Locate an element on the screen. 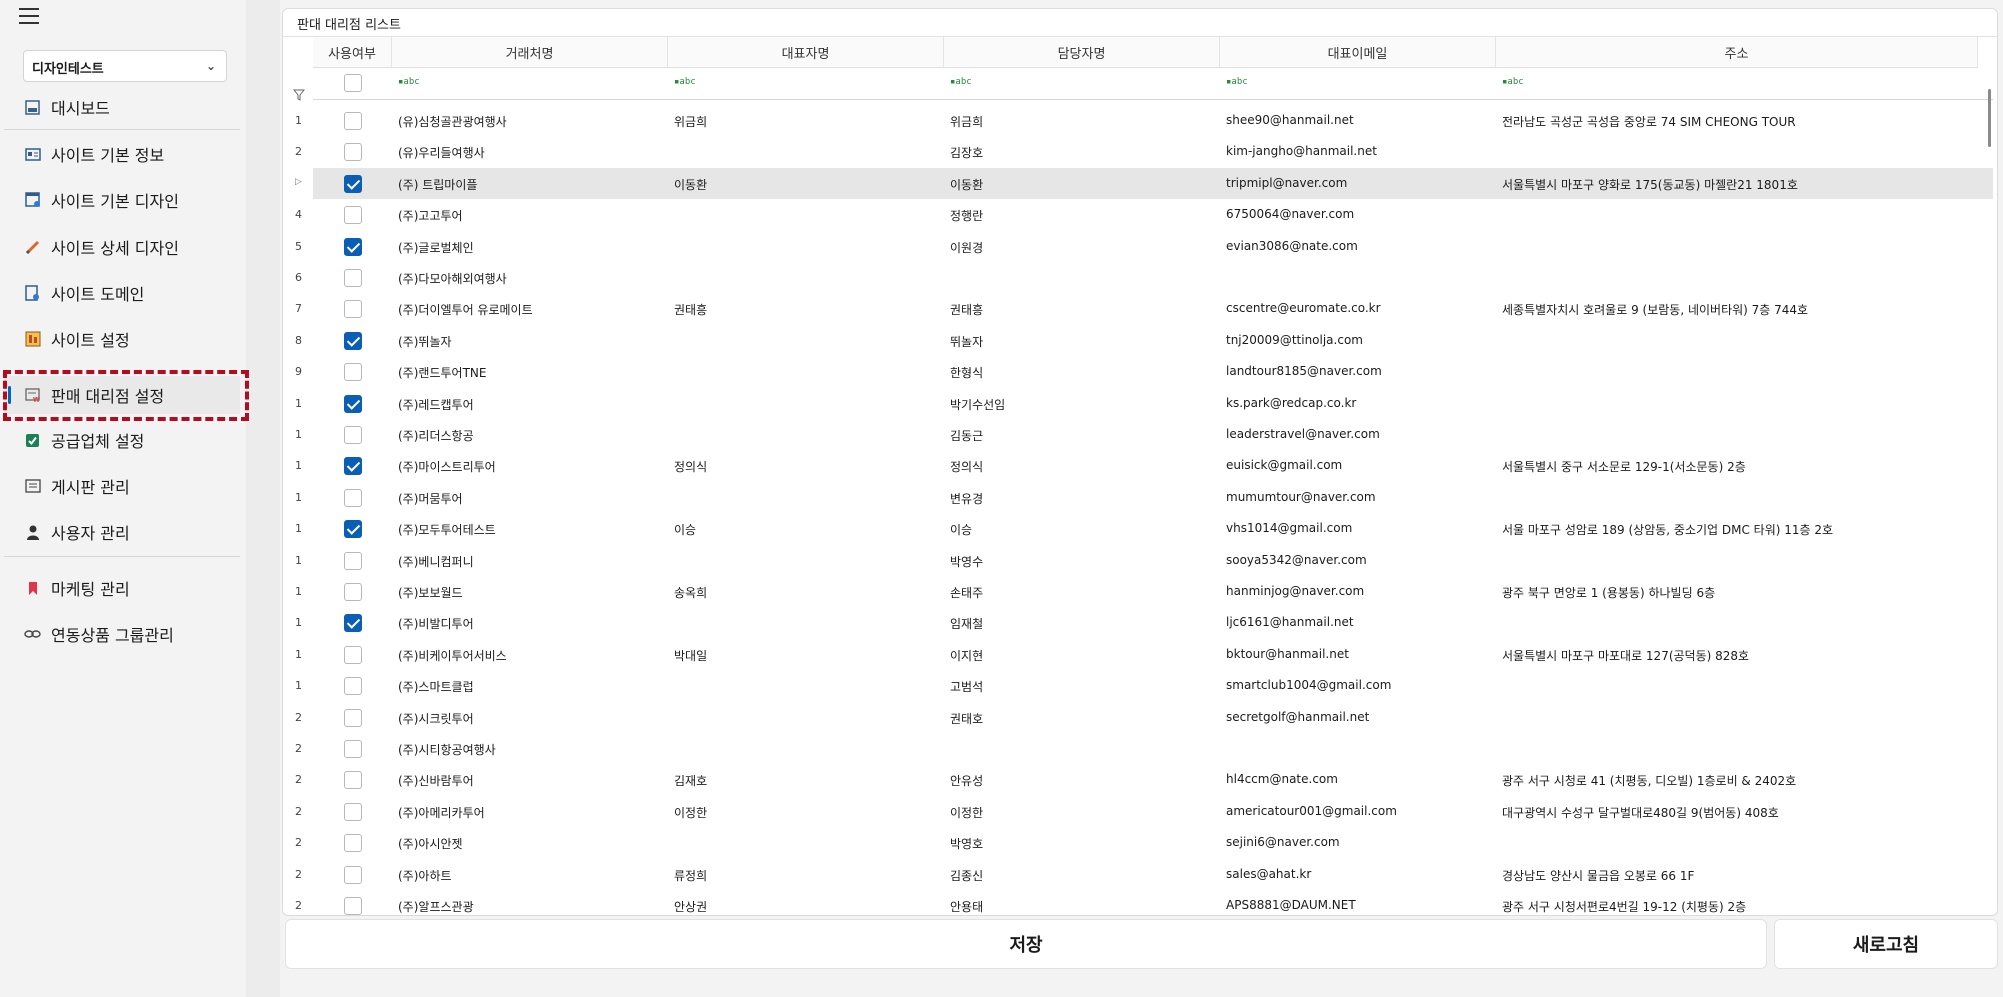 The width and height of the screenshot is (2003, 997). sidebar-item-label: 사이트 상세 디자인 is located at coordinates (115, 248).